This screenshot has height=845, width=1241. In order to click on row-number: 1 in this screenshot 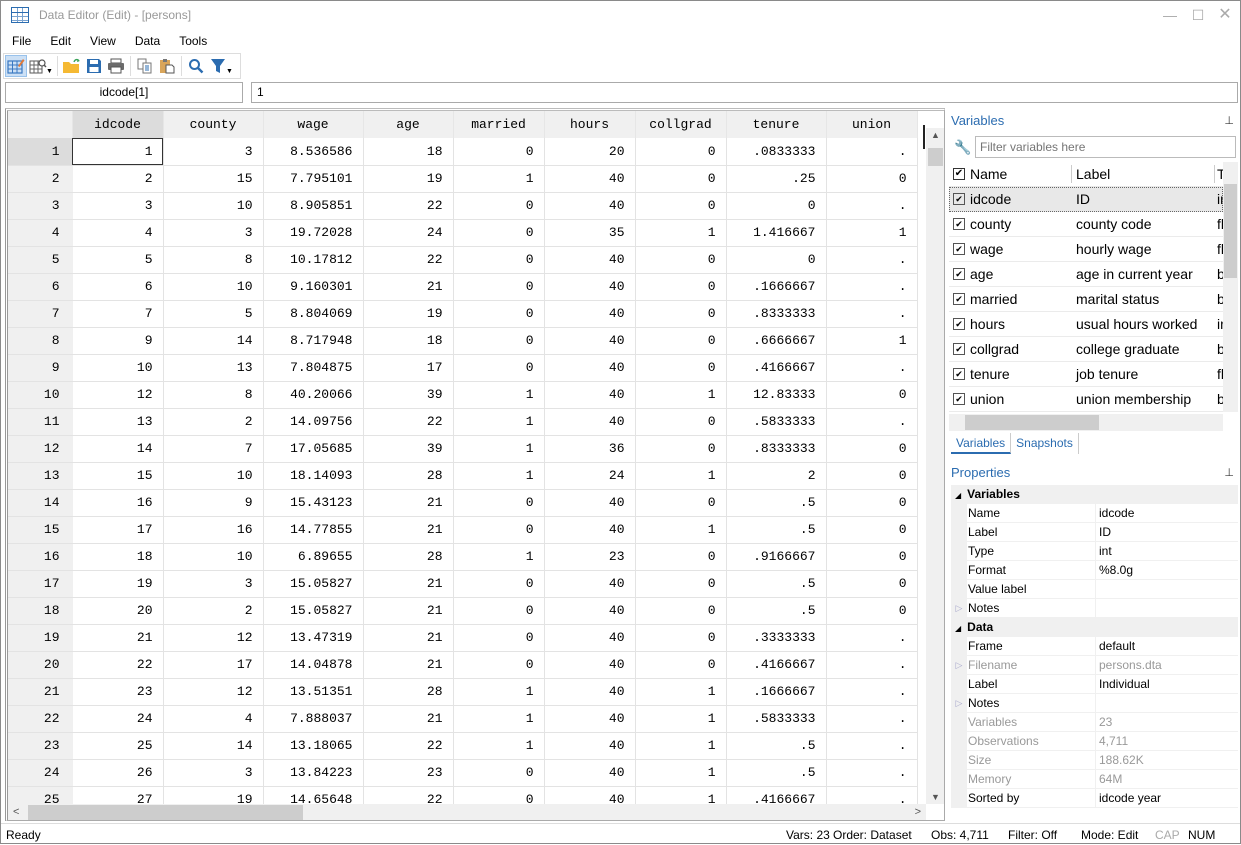, I will do `click(40, 152)`.